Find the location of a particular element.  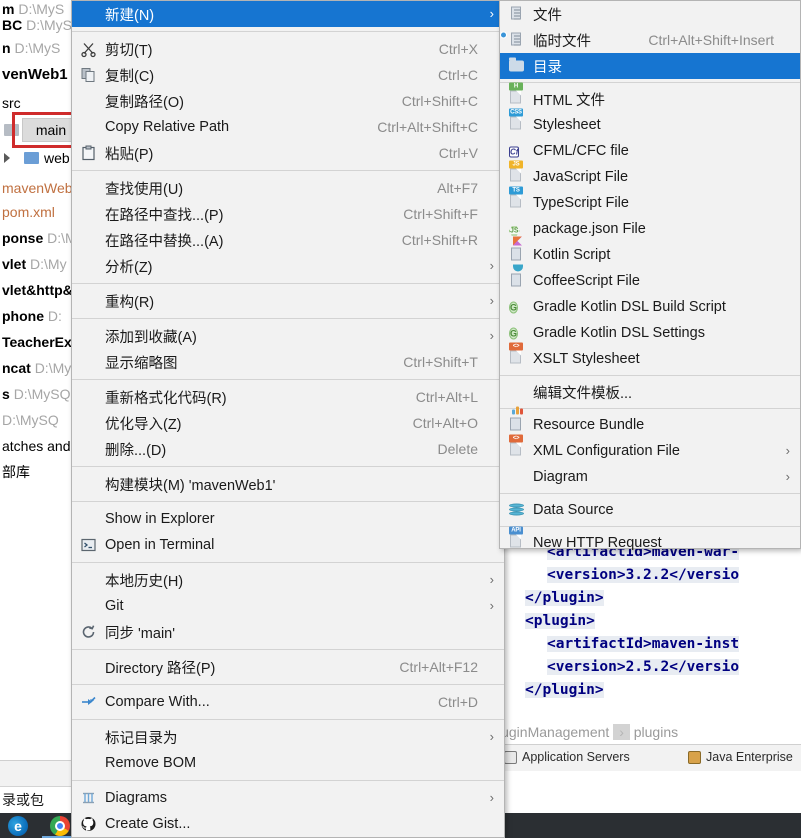

menu-item-open-in-terminal: Open in Terminal is located at coordinates (288, 545).